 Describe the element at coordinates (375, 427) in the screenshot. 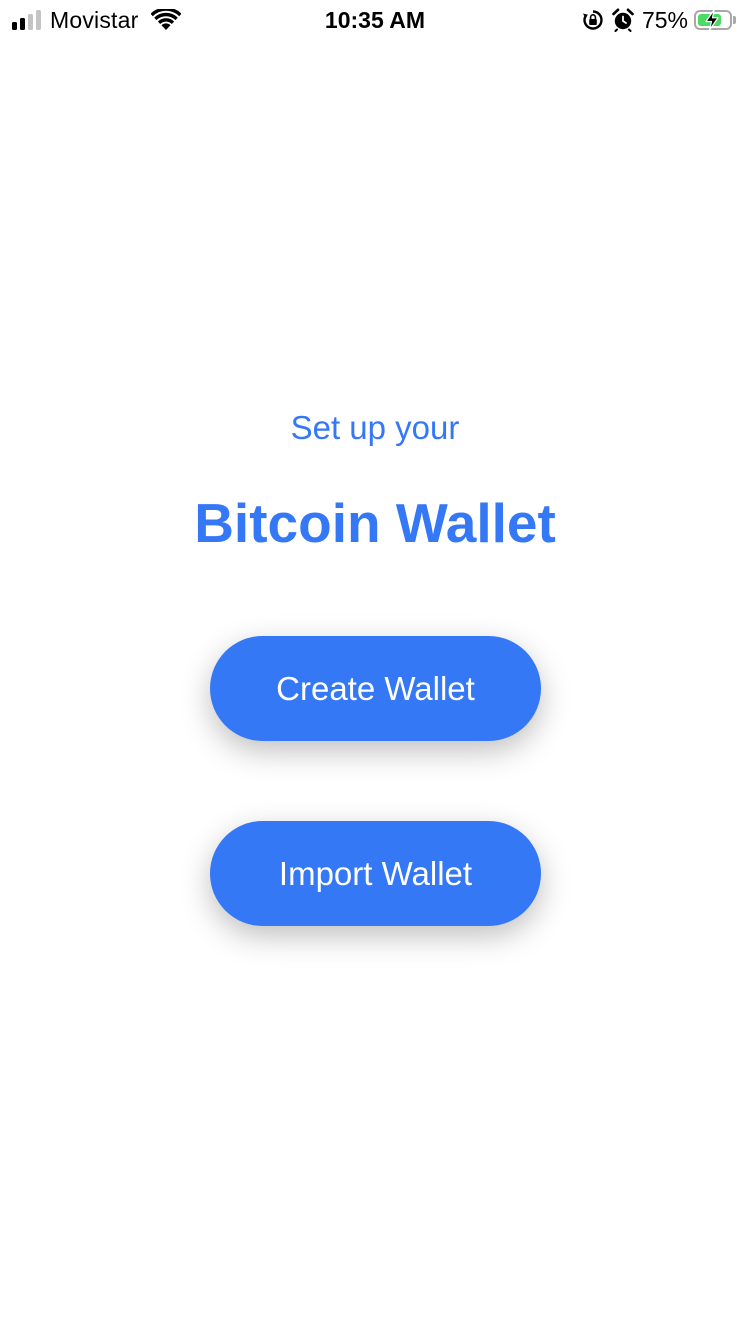

I see `setup-subtitle: Set up your` at that location.